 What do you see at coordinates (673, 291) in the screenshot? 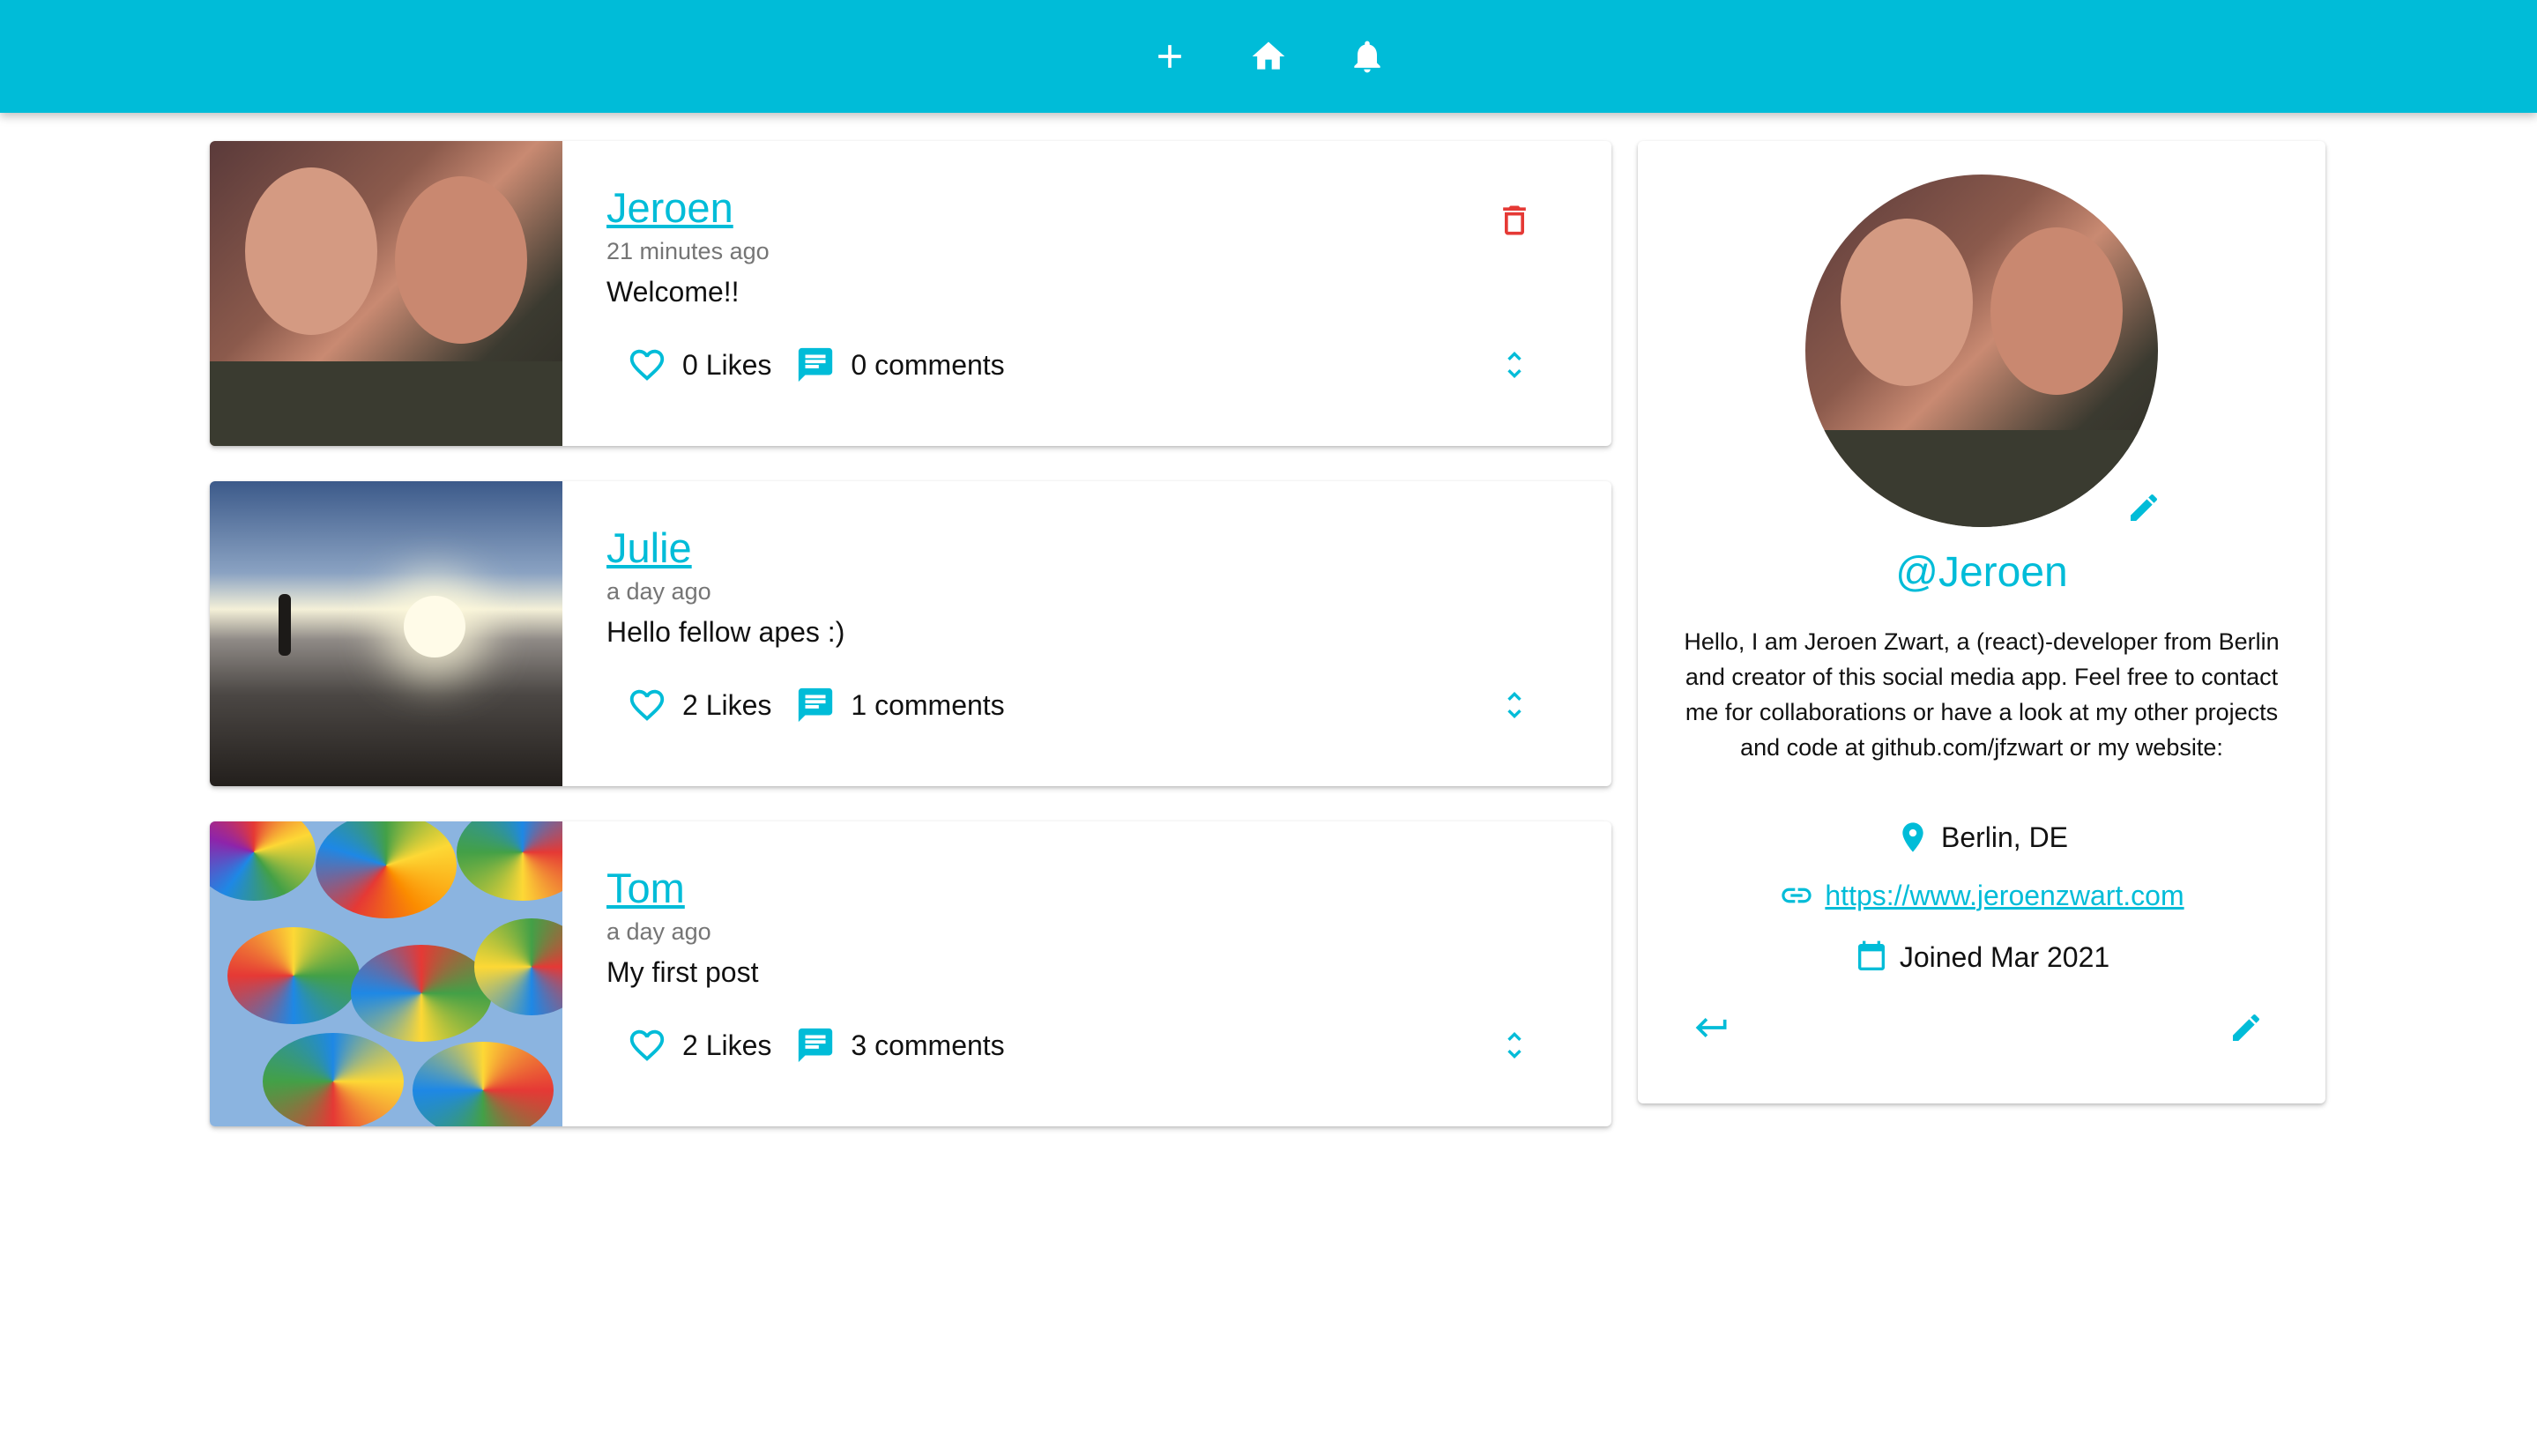
I see `post-text: Welcome!!` at bounding box center [673, 291].